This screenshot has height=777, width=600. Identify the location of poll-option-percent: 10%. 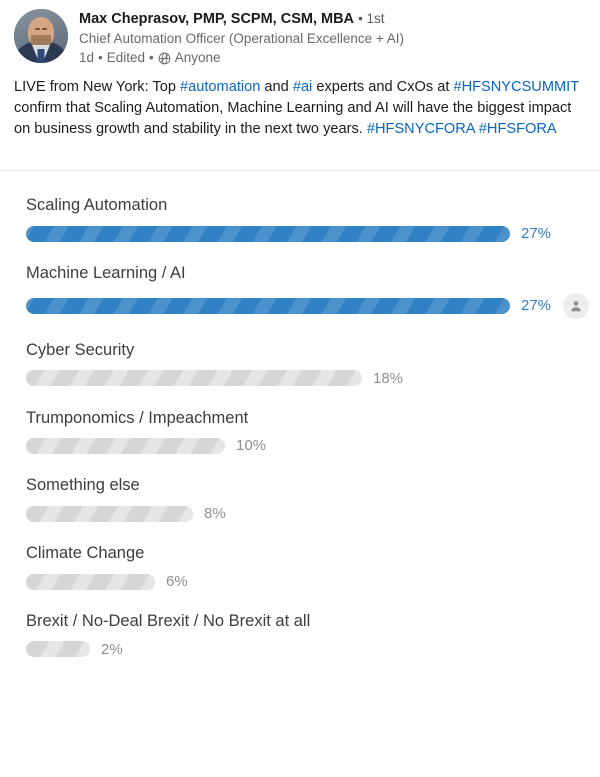
(251, 446).